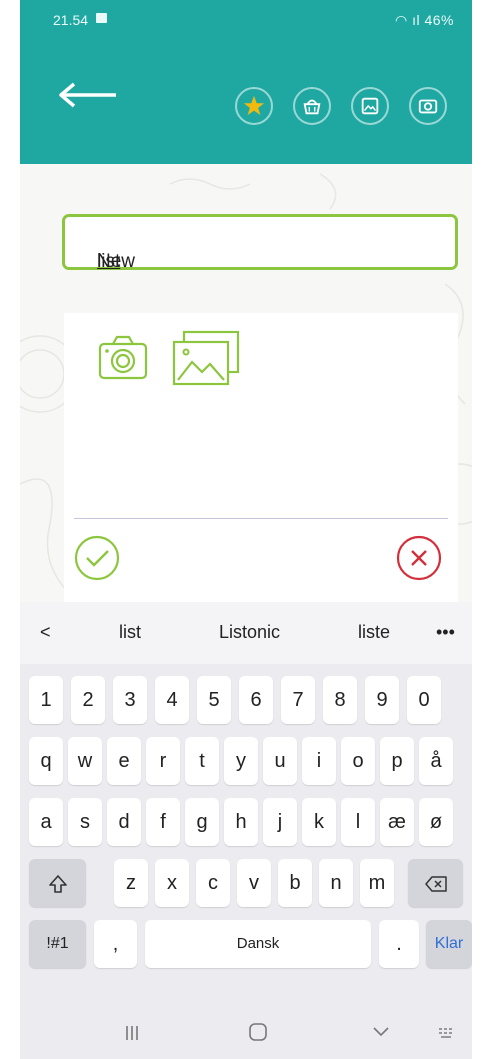  Describe the element at coordinates (109, 261) in the screenshot. I see `list-name-underlined: list` at that location.